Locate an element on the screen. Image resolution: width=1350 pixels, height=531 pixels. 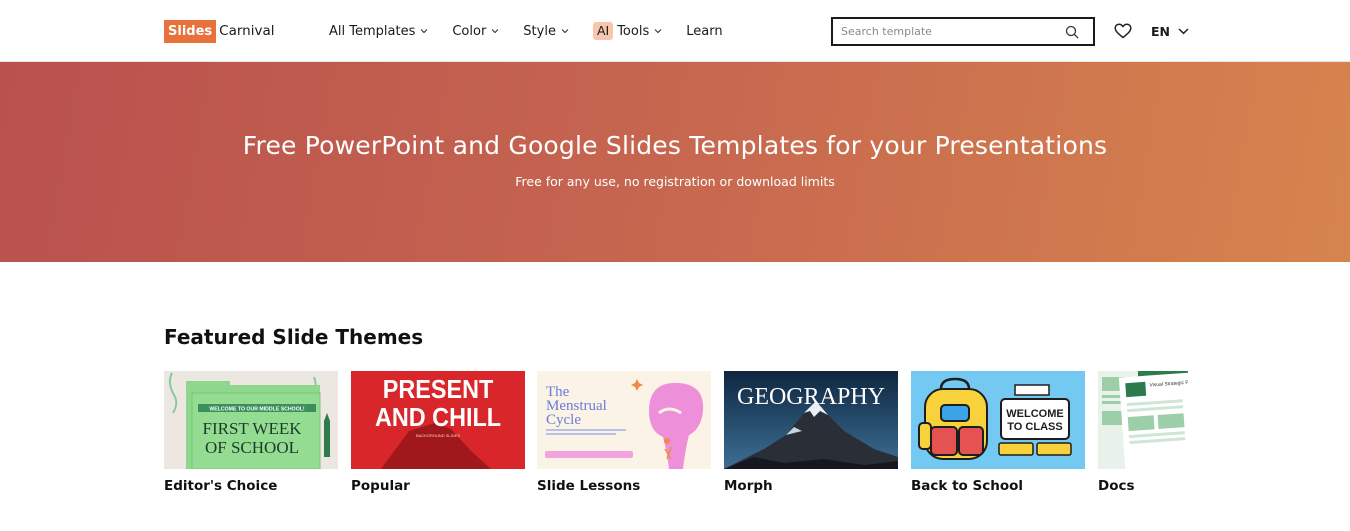
nav-color: Color is located at coordinates (475, 31).